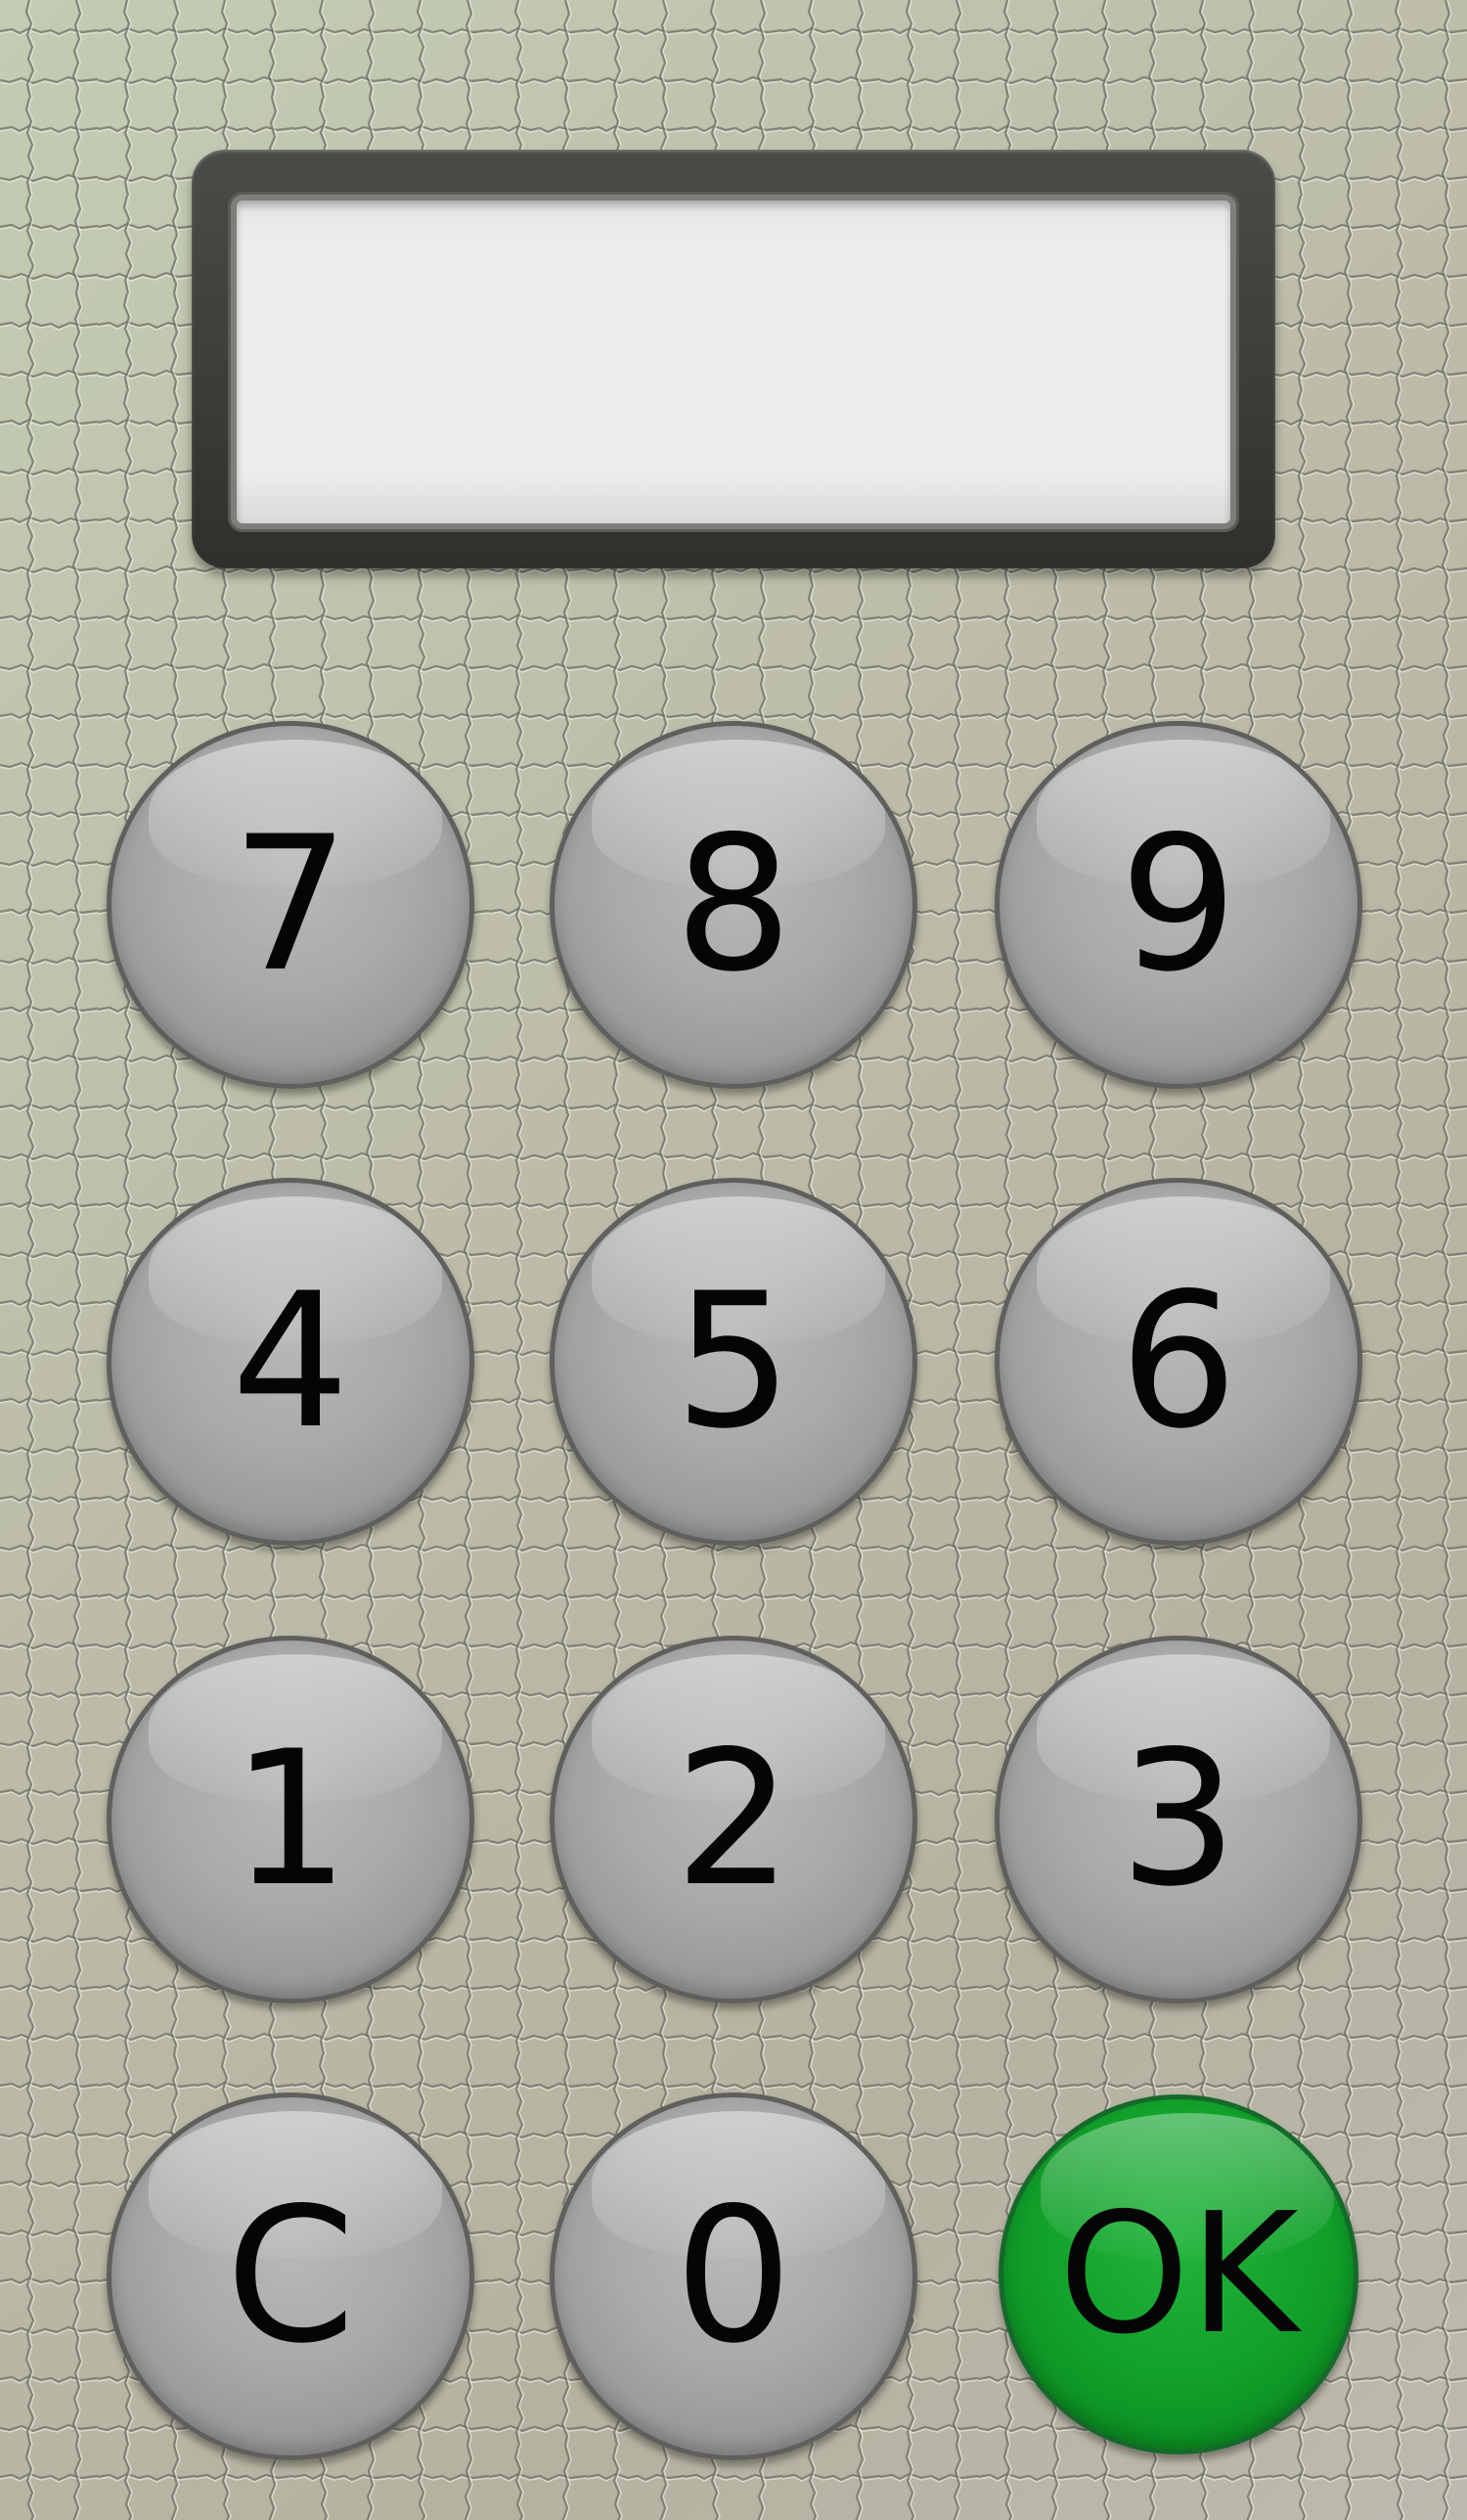 The width and height of the screenshot is (1467, 2520). I want to click on key-4: 4, so click(290, 1362).